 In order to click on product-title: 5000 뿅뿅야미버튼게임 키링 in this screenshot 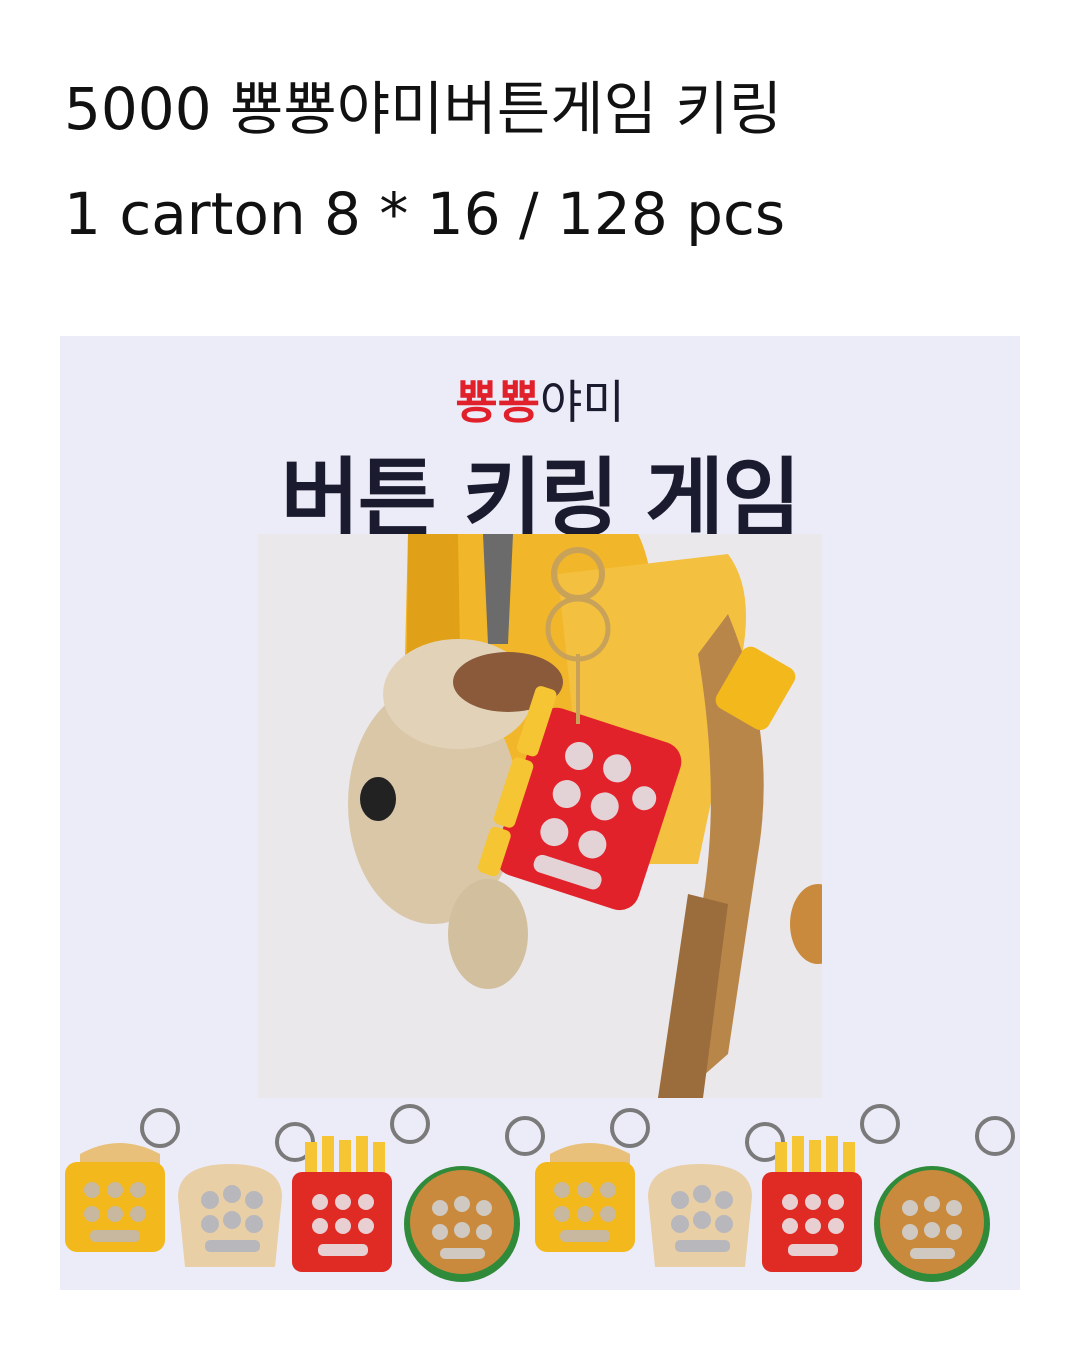, I will do `click(423, 109)`.